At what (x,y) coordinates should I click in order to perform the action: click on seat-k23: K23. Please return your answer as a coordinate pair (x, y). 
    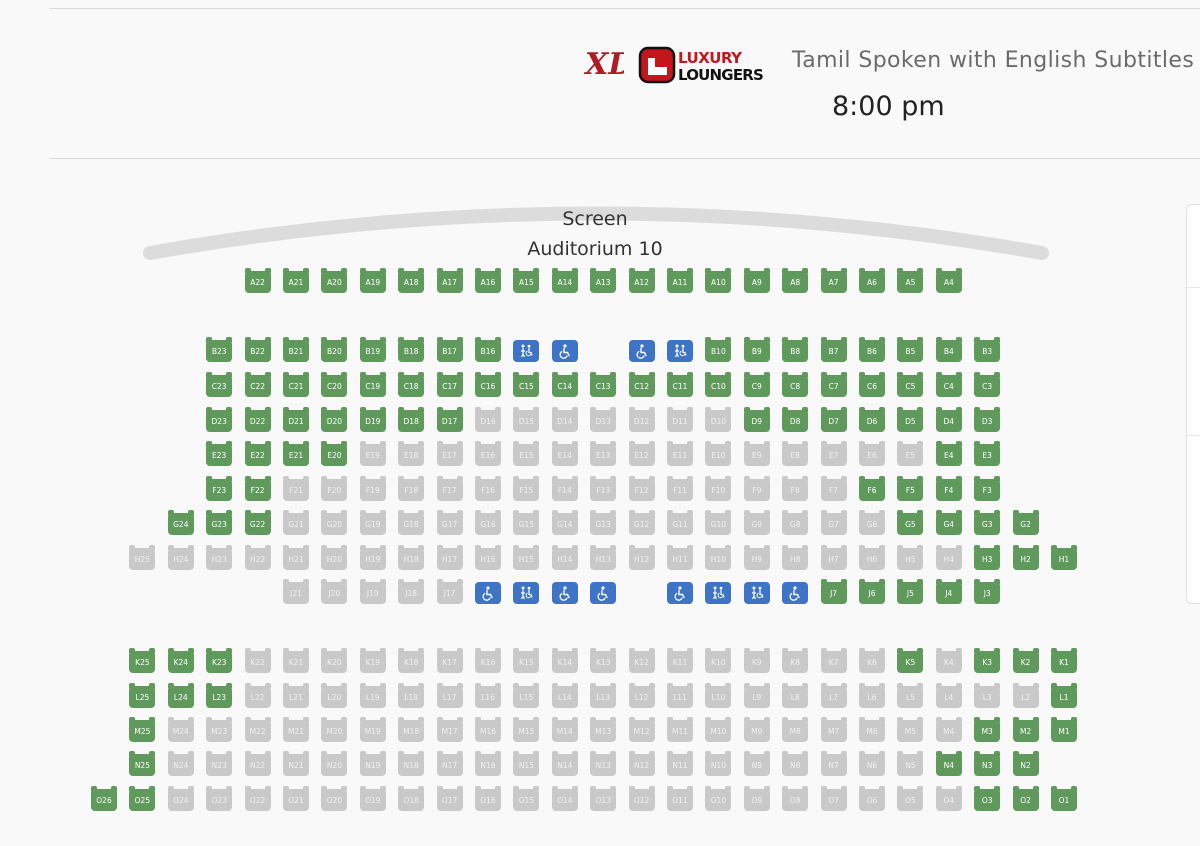
    Looking at the image, I should click on (219, 660).